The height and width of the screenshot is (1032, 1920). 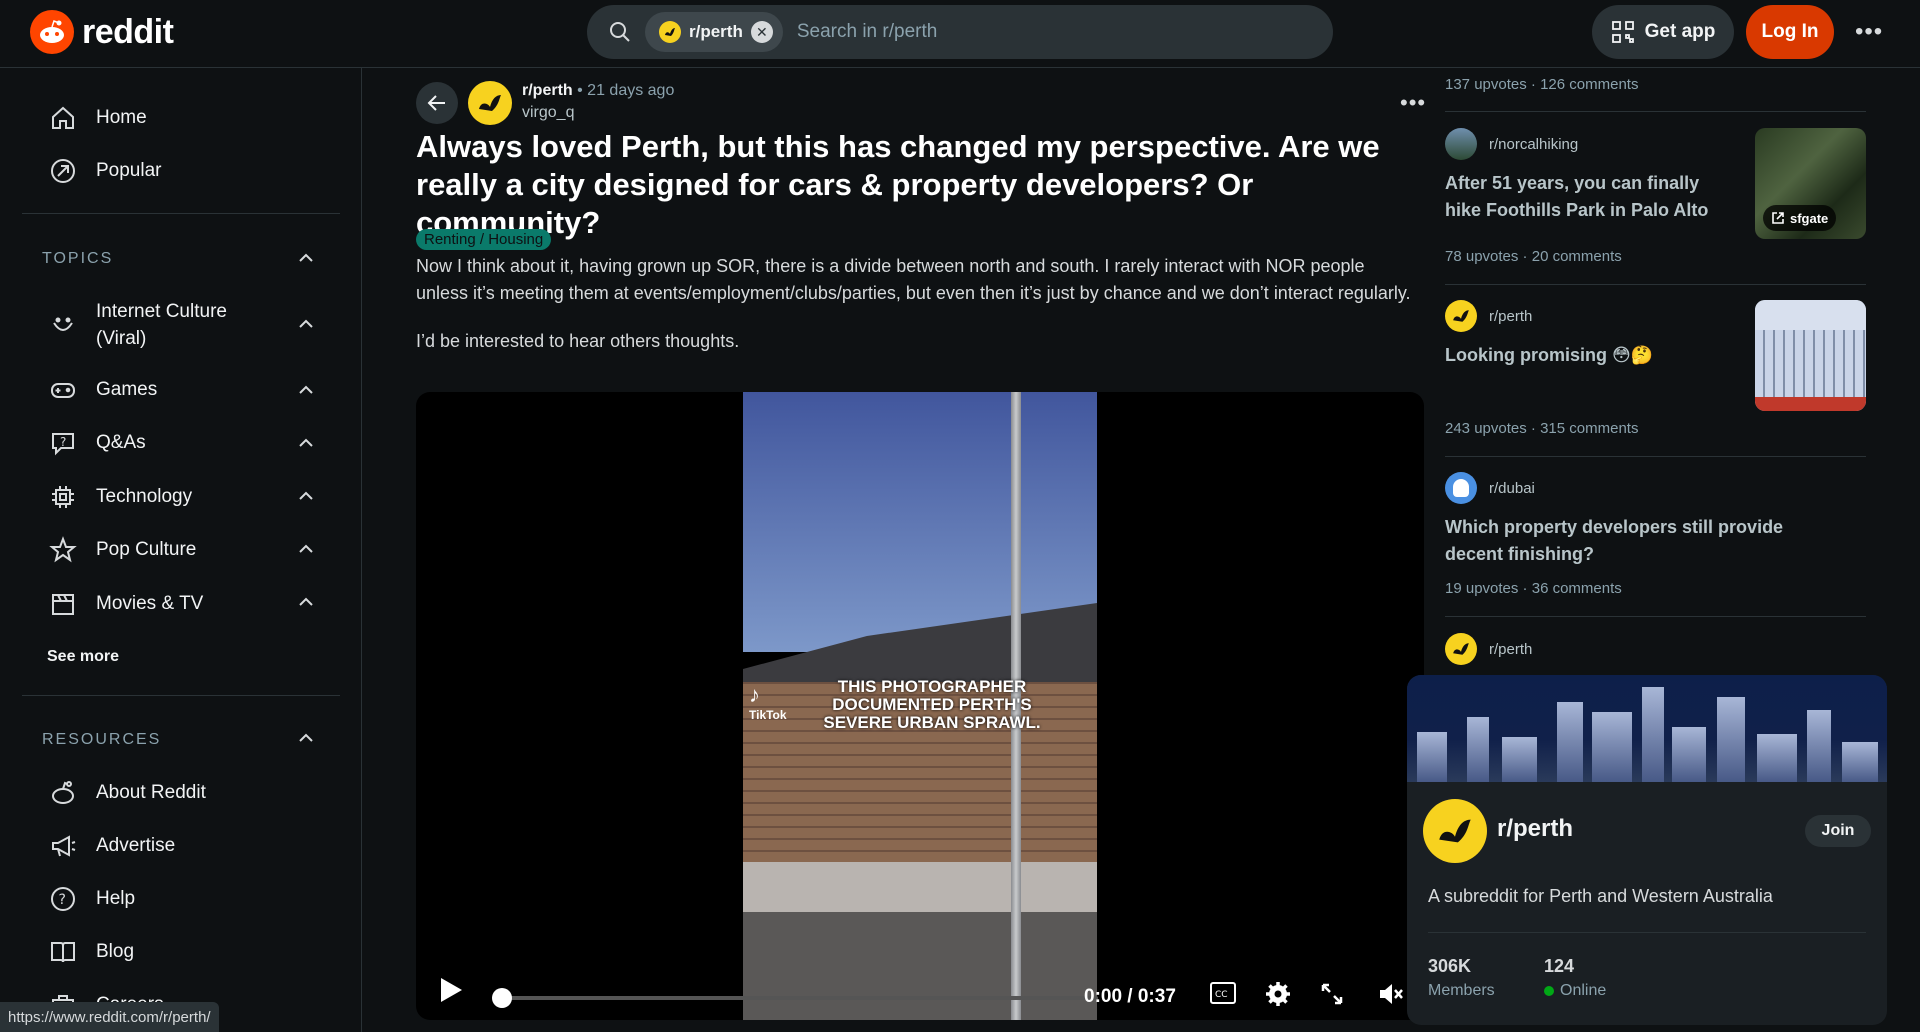 What do you see at coordinates (1576, 588) in the screenshot?
I see `comment-count: 36 comments` at bounding box center [1576, 588].